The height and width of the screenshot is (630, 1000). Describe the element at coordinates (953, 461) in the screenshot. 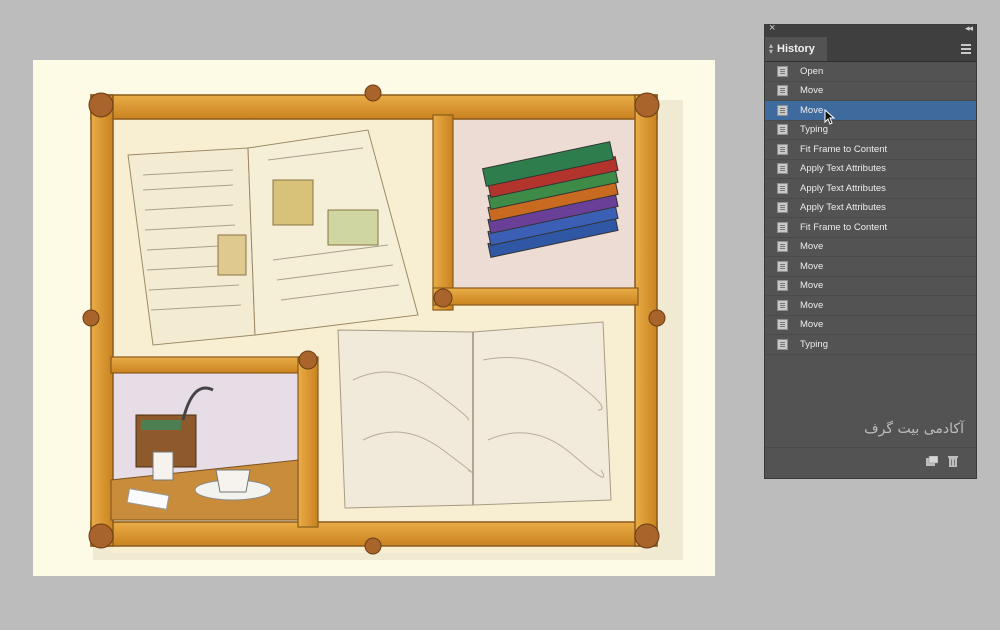

I see `trash-icon` at that location.